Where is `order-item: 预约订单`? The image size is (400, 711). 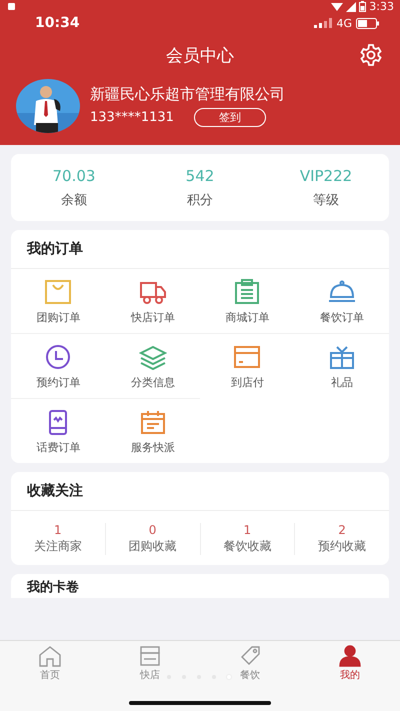 order-item: 预约订单 is located at coordinates (58, 365).